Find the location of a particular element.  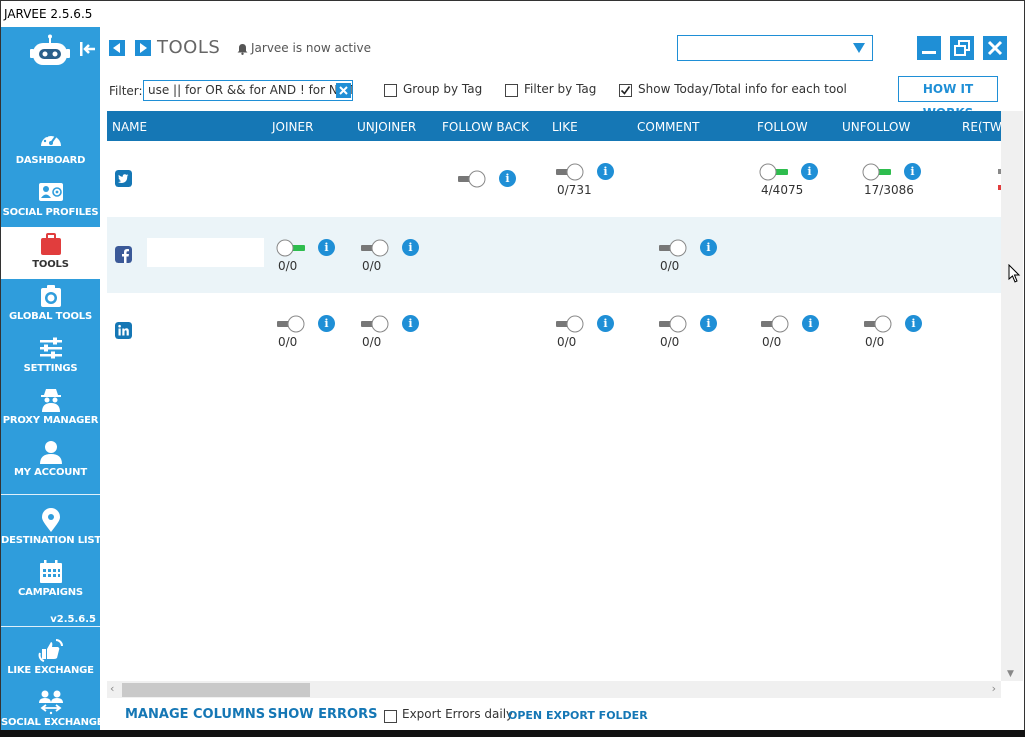

clear-filter-button is located at coordinates (343, 90).